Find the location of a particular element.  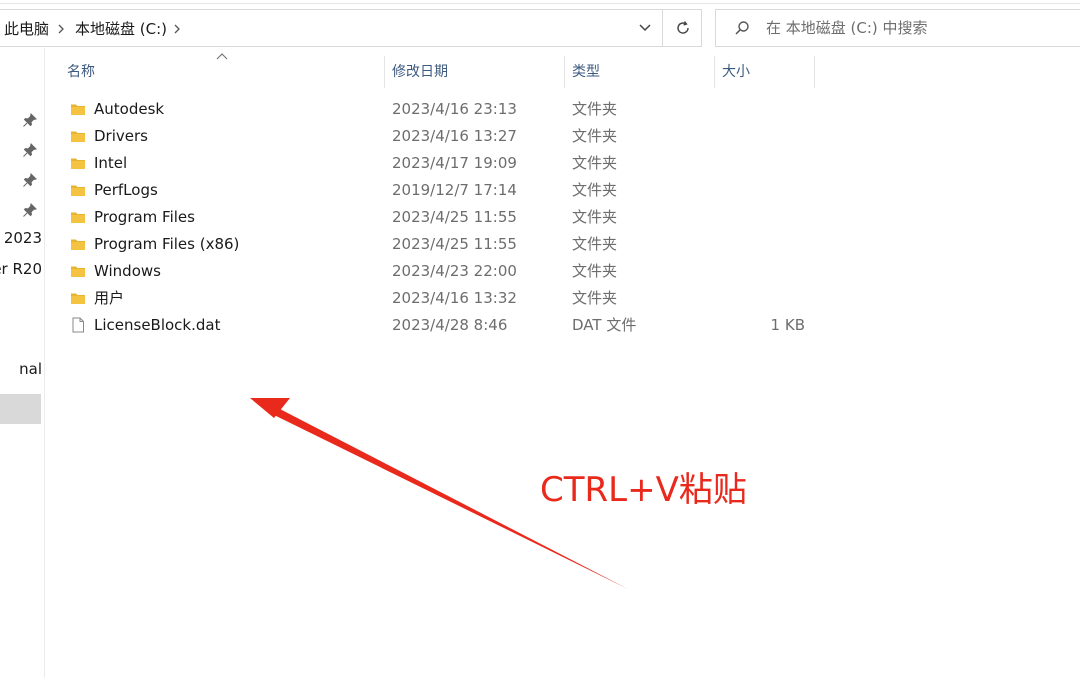

navigation-pane: 2023 er R20 nal is located at coordinates (22, 363).